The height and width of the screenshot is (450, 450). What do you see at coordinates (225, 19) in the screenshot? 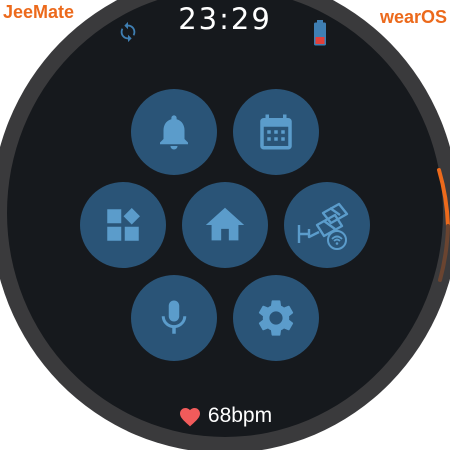
I see `clock-time: 23:29` at bounding box center [225, 19].